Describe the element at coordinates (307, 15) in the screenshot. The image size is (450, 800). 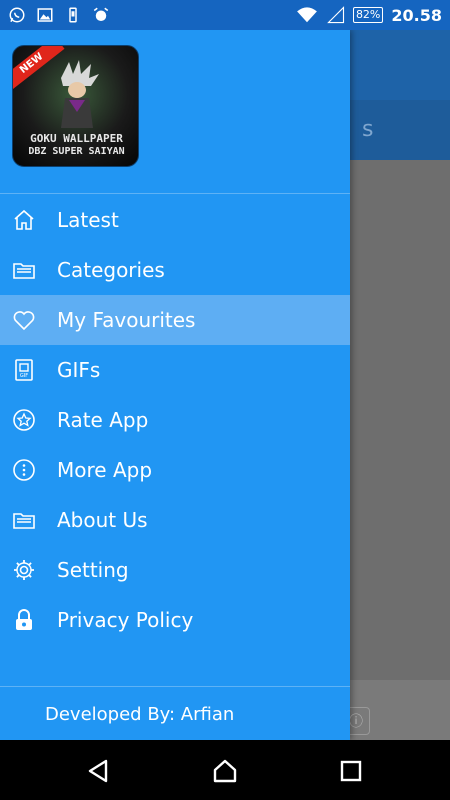
I see `wifi-icon` at that location.